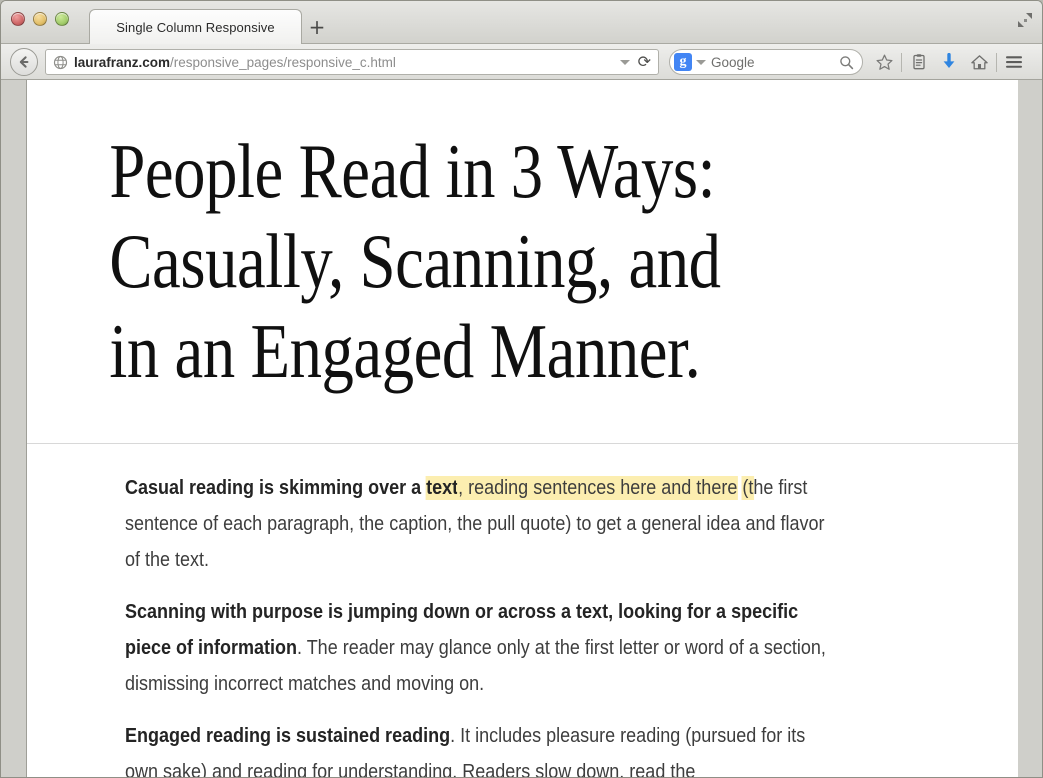  I want to click on back-arrow-icon, so click(24, 62).